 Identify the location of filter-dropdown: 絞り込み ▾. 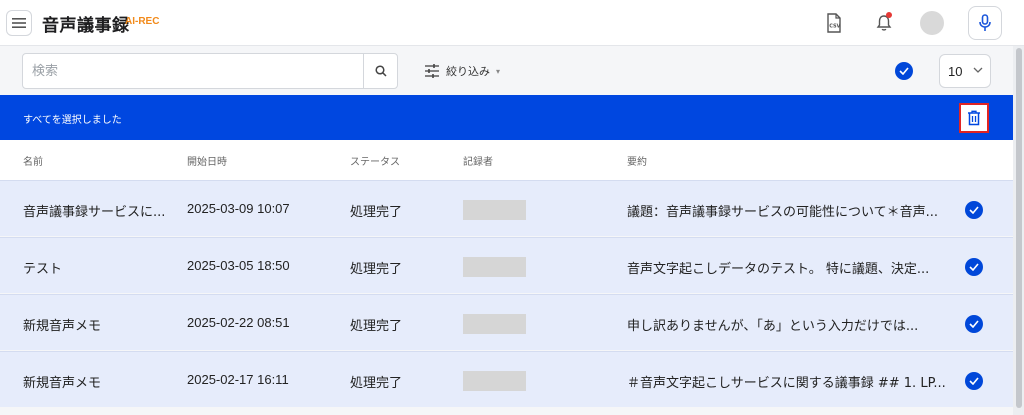
(462, 71).